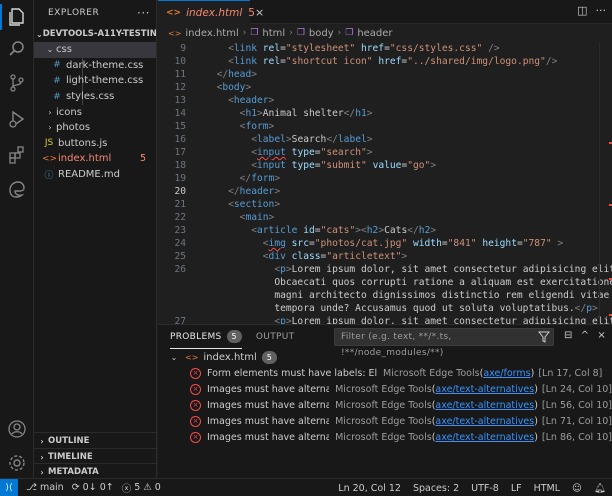  I want to click on code-text: <article id="cats"><h2>Cats</h2>, so click(344, 230).